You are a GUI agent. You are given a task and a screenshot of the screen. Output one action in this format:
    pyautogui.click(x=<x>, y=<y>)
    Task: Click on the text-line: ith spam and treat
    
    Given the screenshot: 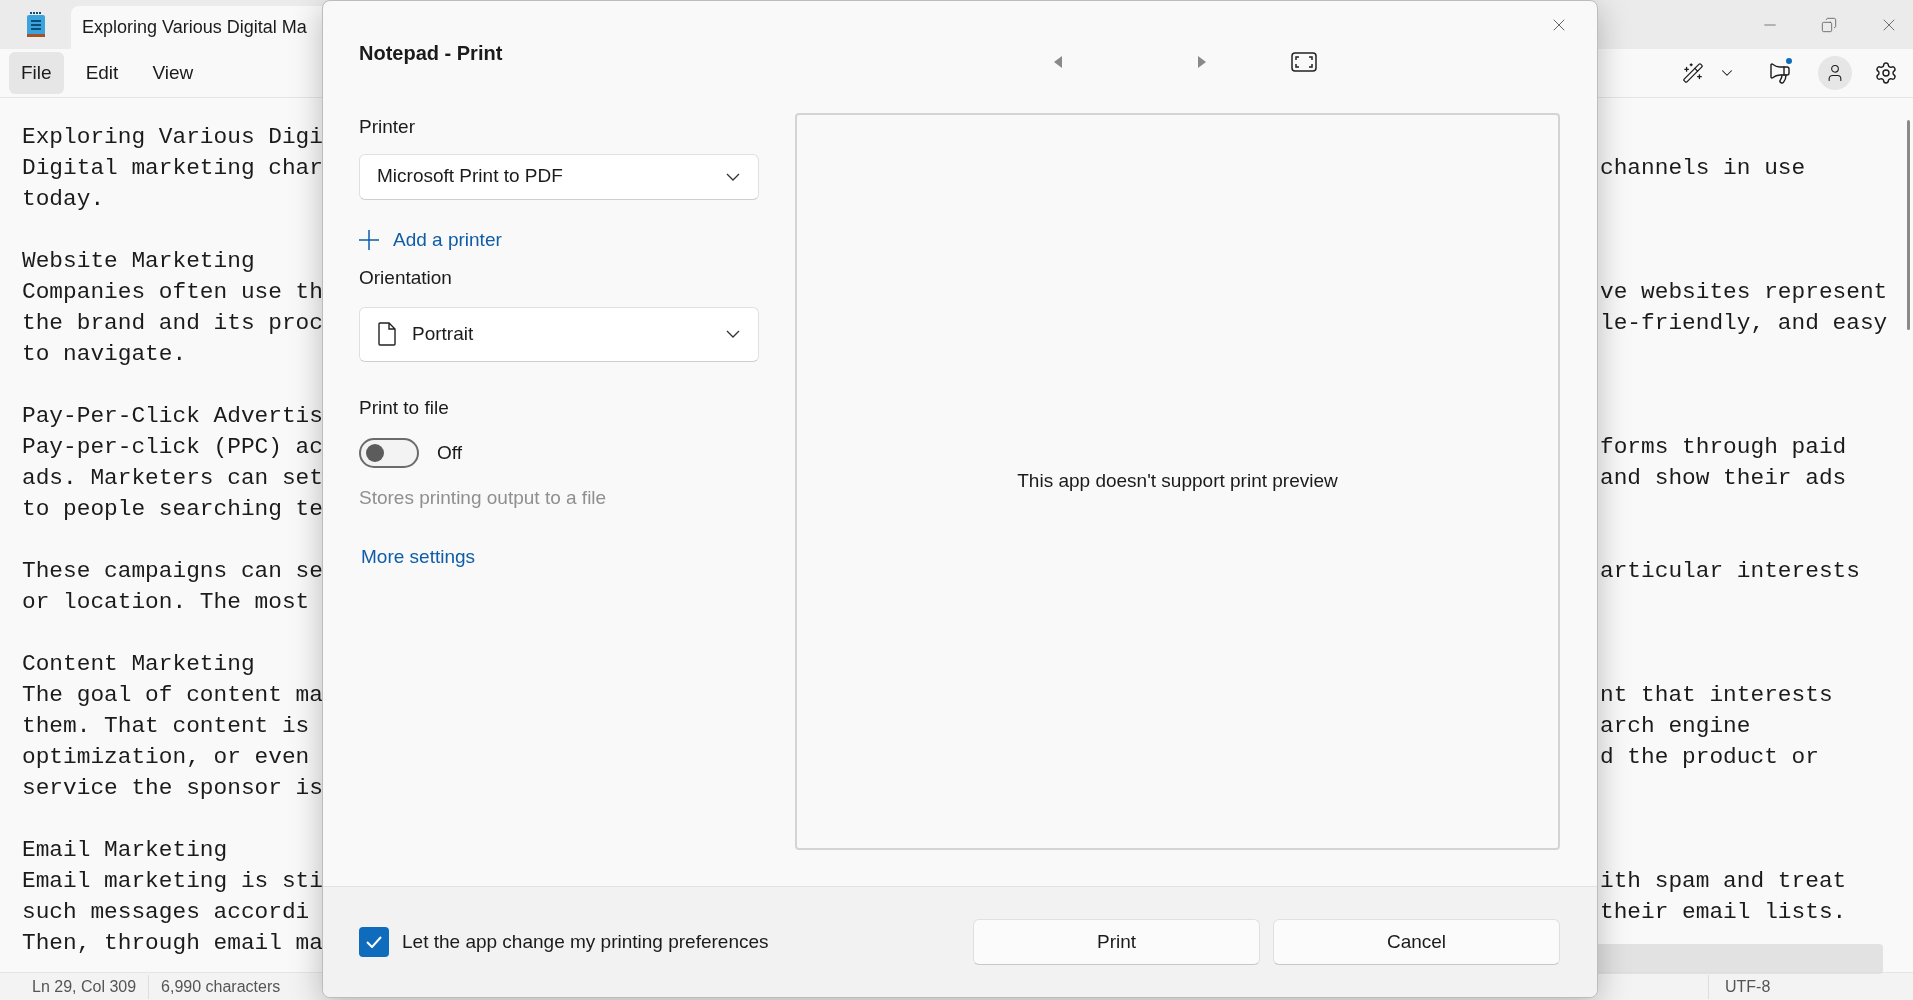 What is the action you would take?
    pyautogui.click(x=1723, y=881)
    